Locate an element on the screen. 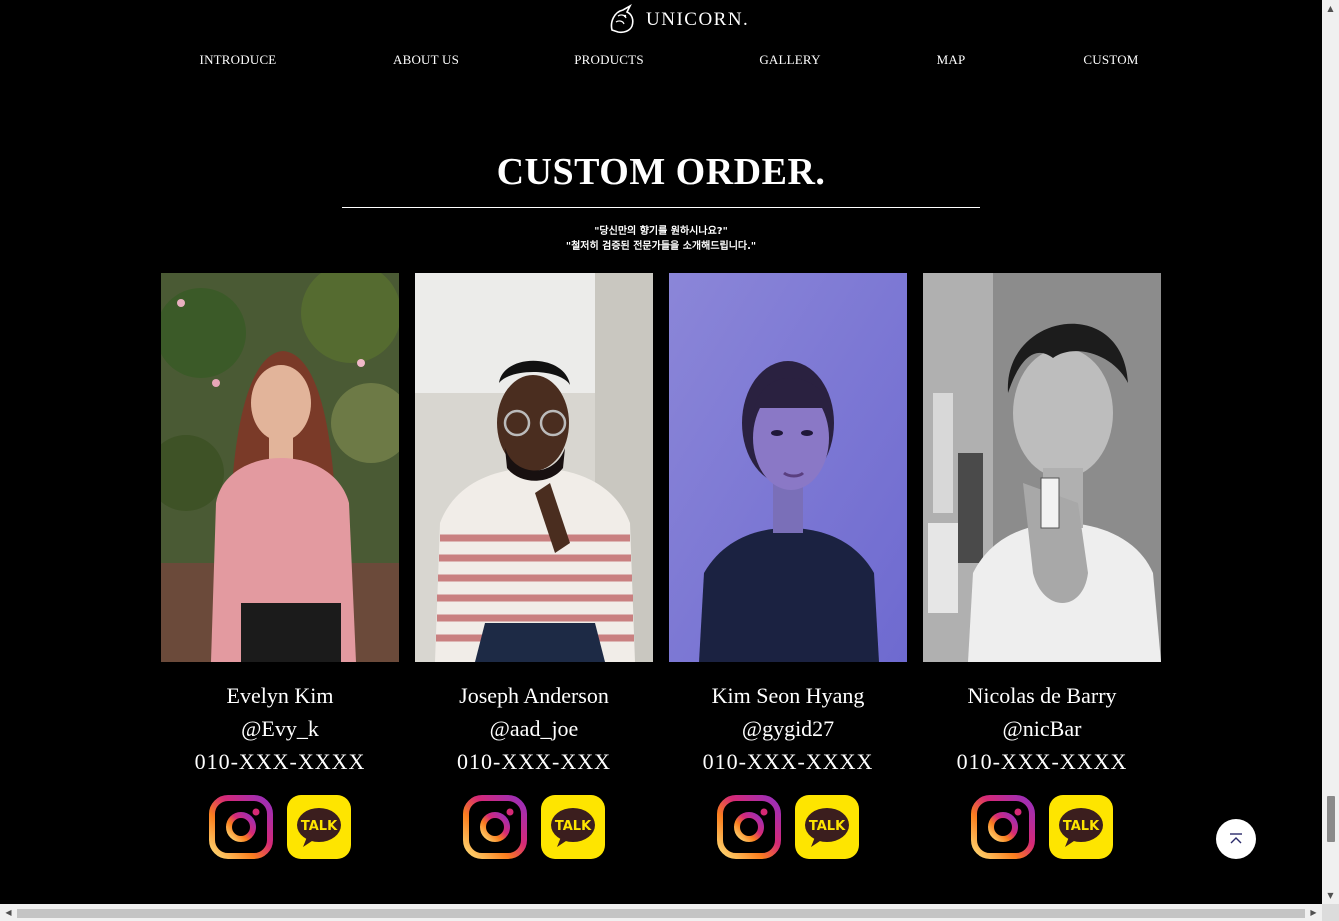 The image size is (1339, 921). subtitle-line-2: "철저히 검증된 전문가들을 소개해드립니다." is located at coordinates (661, 246).